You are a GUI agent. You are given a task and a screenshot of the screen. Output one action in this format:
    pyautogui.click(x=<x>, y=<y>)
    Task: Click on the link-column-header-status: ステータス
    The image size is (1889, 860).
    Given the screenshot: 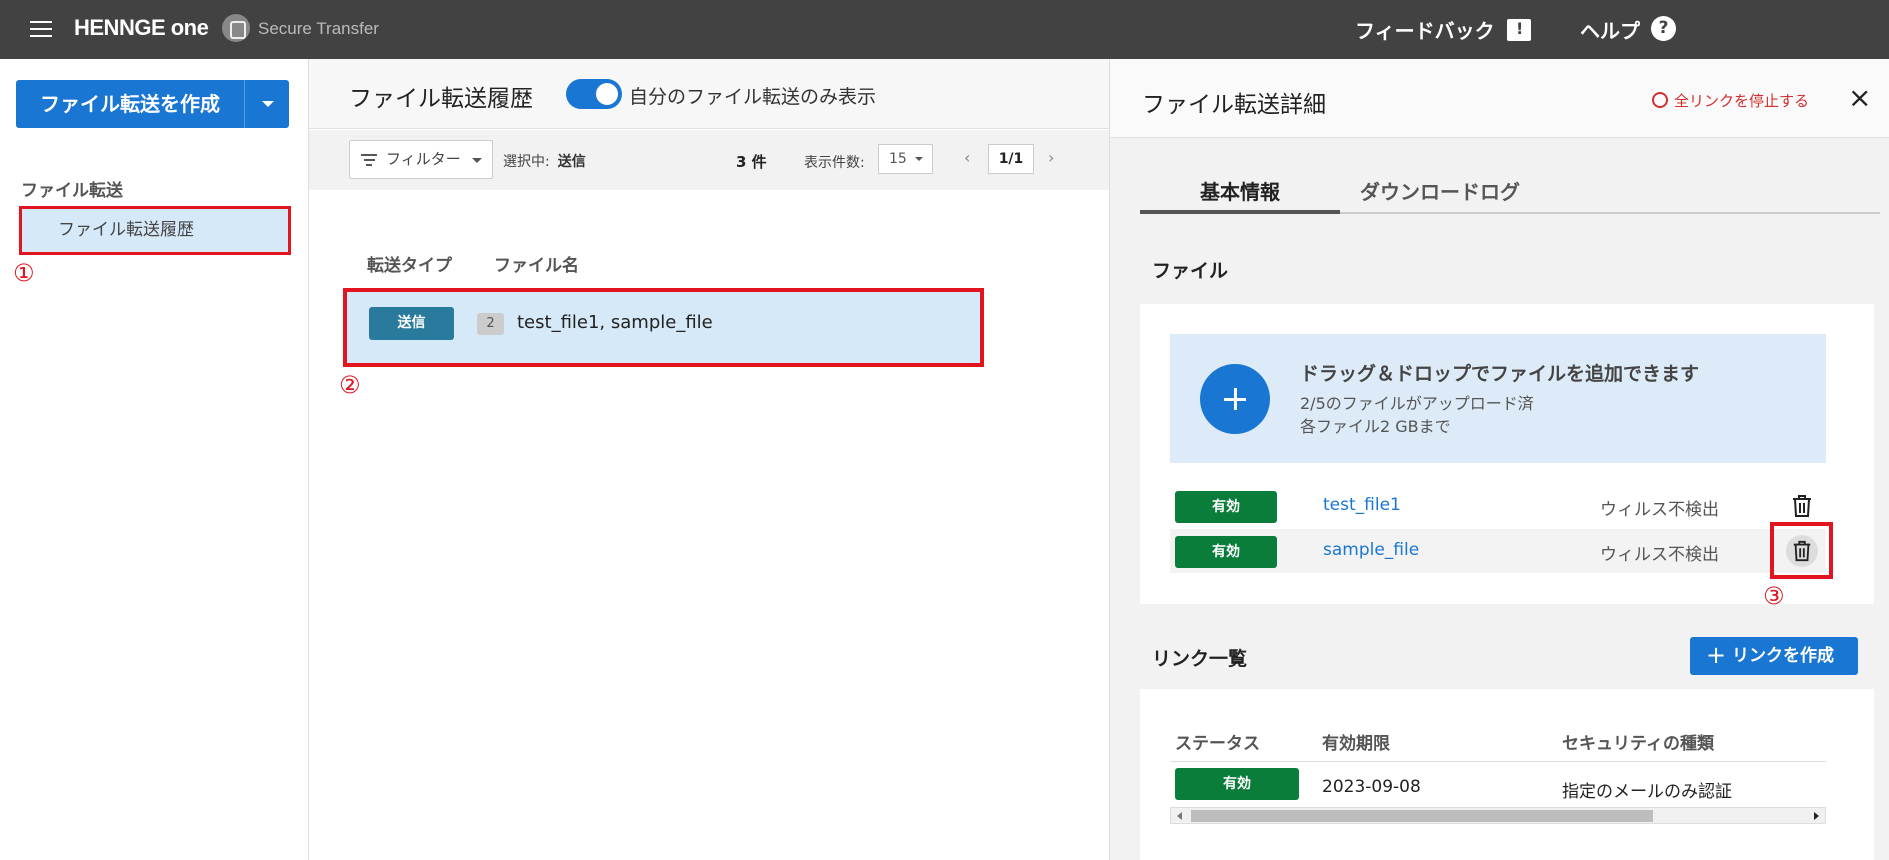 What is the action you would take?
    pyautogui.click(x=1217, y=744)
    